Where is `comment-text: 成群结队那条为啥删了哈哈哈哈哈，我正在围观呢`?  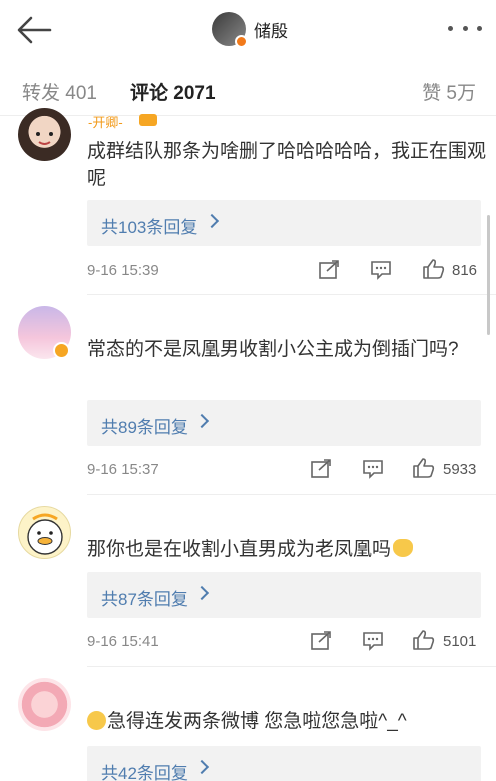 comment-text: 成群结队那条为啥删了哈哈哈哈哈，我正在围观呢 is located at coordinates (287, 165).